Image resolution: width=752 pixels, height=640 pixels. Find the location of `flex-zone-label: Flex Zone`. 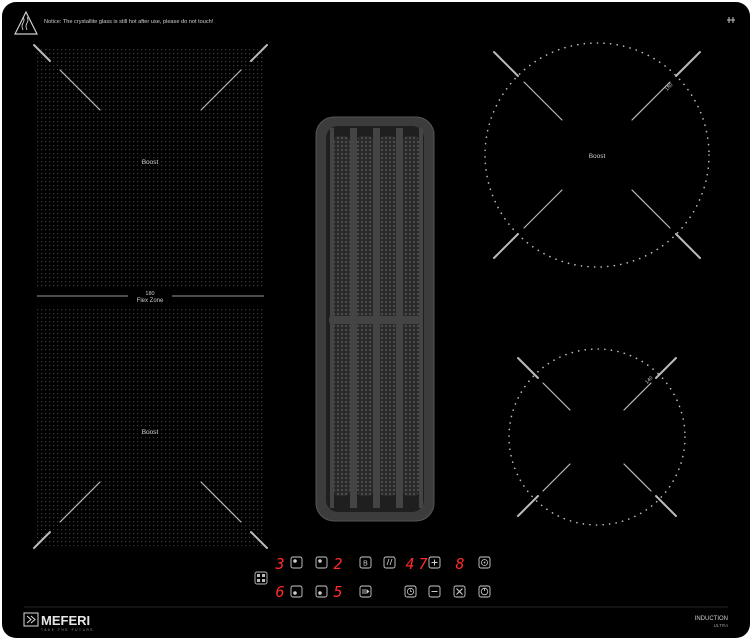

flex-zone-label: Flex Zone is located at coordinates (150, 301).